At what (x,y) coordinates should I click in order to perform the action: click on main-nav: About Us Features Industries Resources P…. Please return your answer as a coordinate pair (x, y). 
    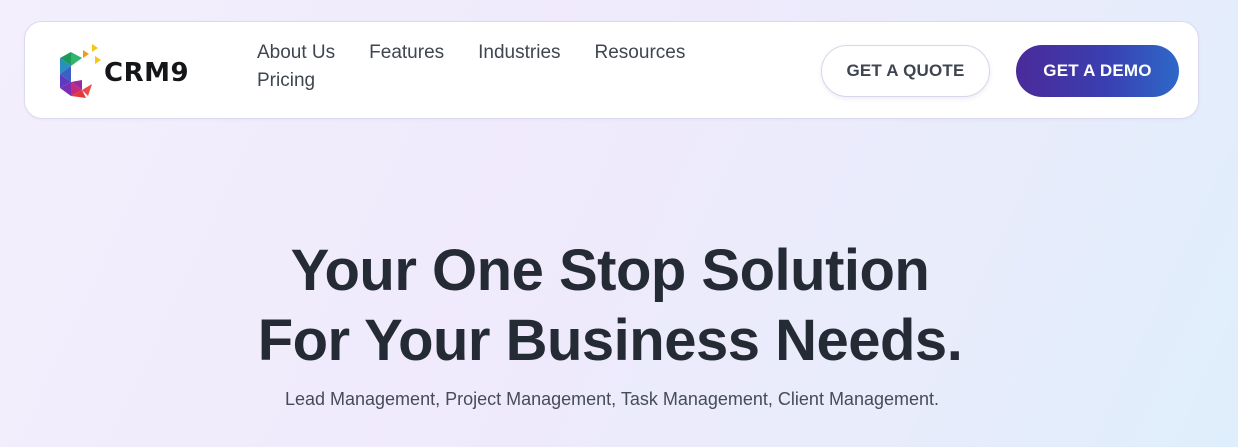
    Looking at the image, I should click on (507, 67).